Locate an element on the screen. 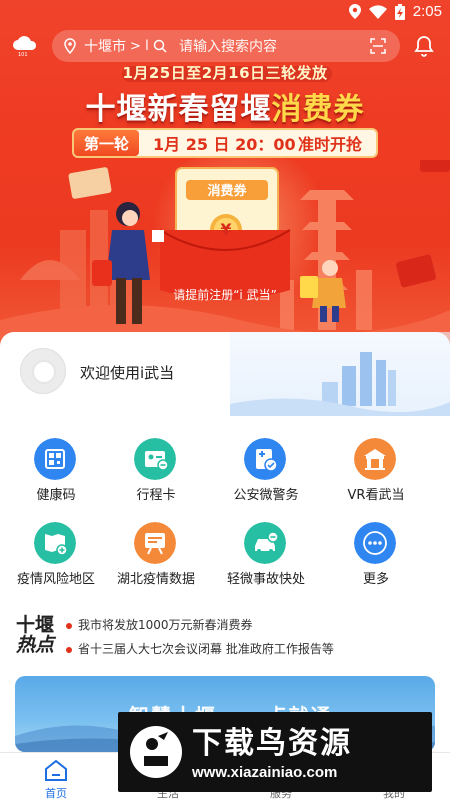  battery-charging-icon is located at coordinates (399, 11).